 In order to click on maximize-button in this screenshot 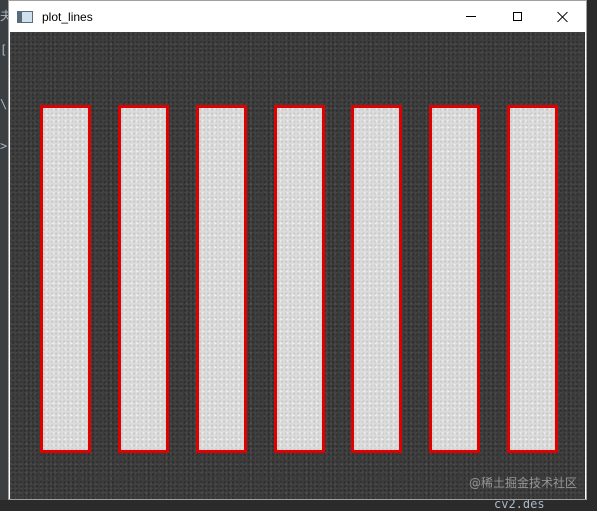, I will do `click(517, 16)`.